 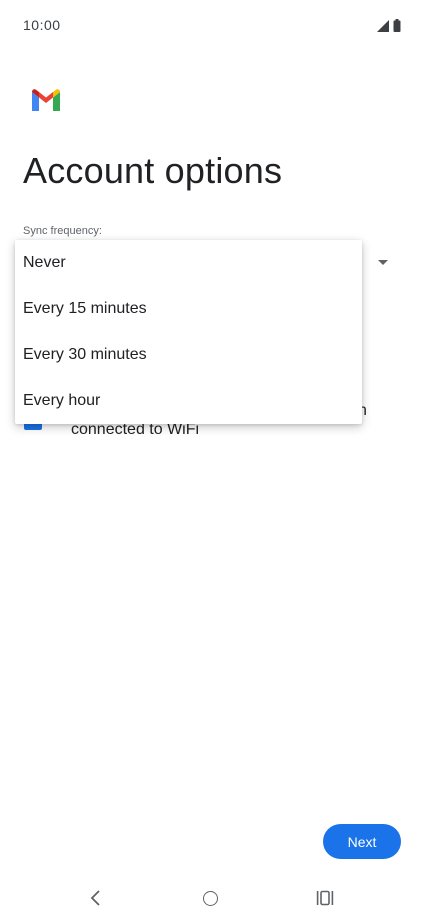 What do you see at coordinates (188, 309) in the screenshot?
I see `menu-item-every-15-minutes: Every 15 minutes` at bounding box center [188, 309].